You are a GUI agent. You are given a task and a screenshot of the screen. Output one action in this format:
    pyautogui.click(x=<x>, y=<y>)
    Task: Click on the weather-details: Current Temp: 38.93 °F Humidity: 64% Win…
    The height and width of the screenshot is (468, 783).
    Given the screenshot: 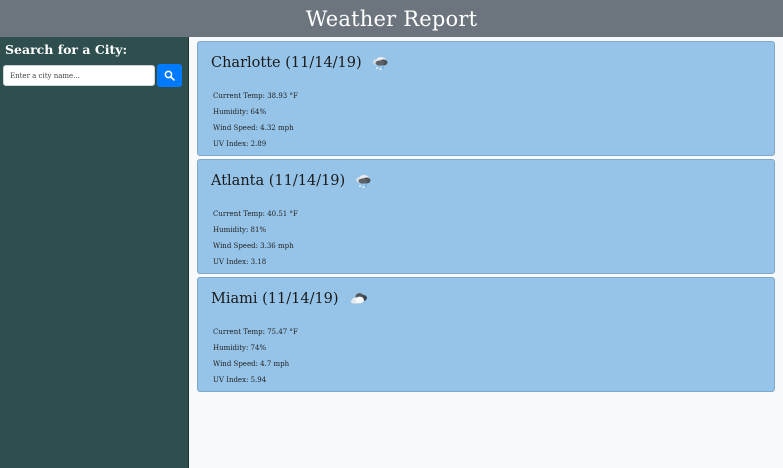 What is the action you would take?
    pyautogui.click(x=255, y=120)
    